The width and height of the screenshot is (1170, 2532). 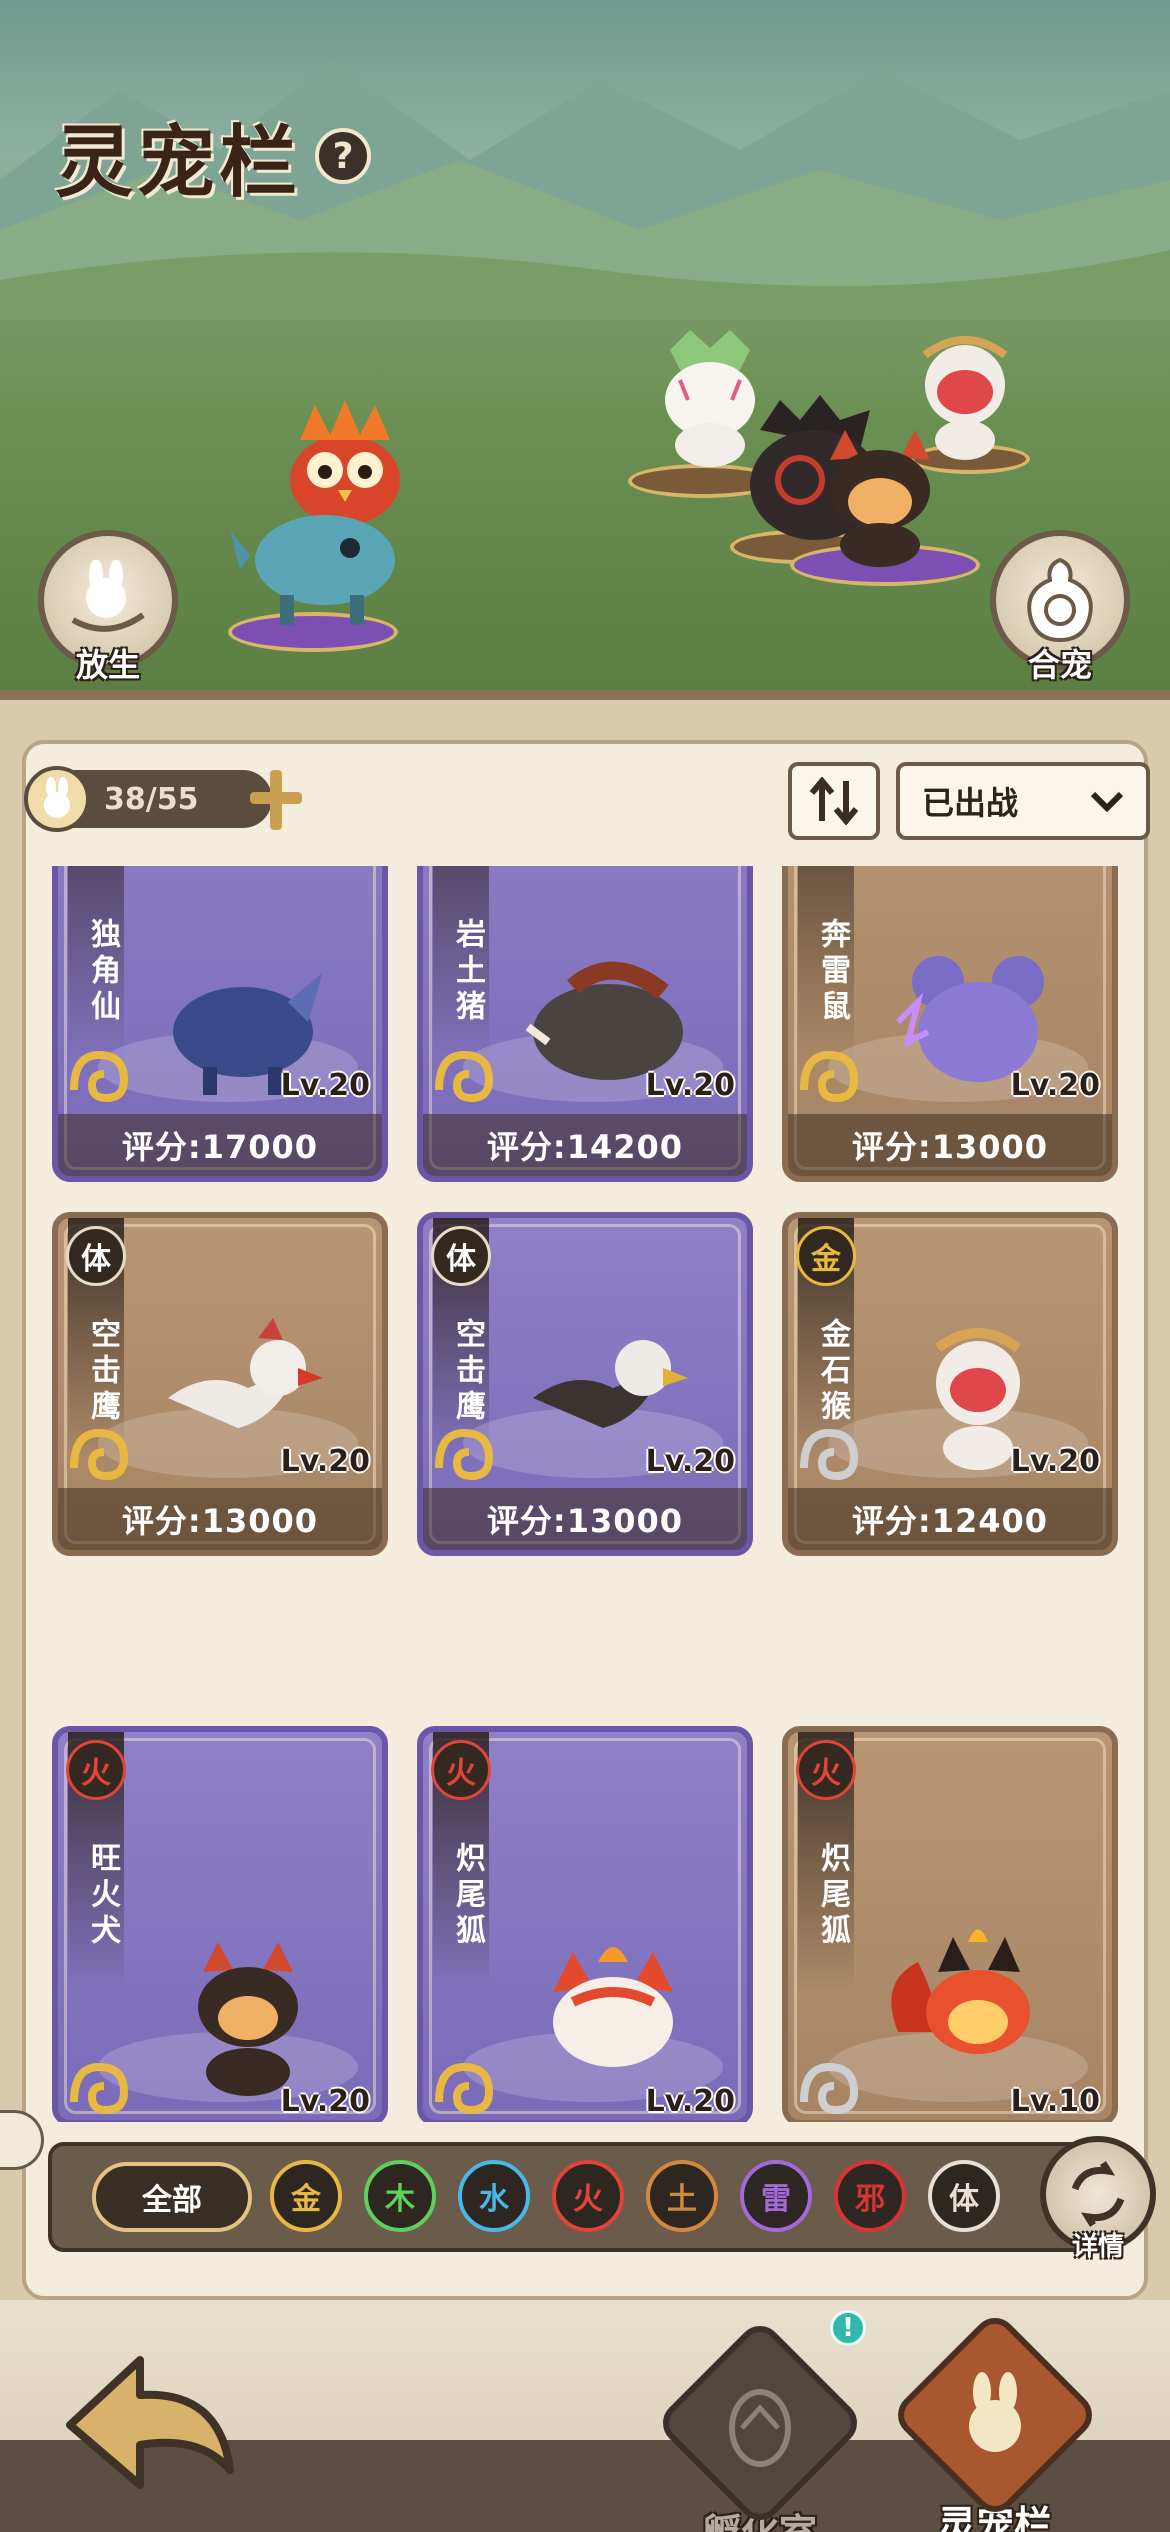 I want to click on filter-all-chip: 全部, so click(x=172, y=2197).